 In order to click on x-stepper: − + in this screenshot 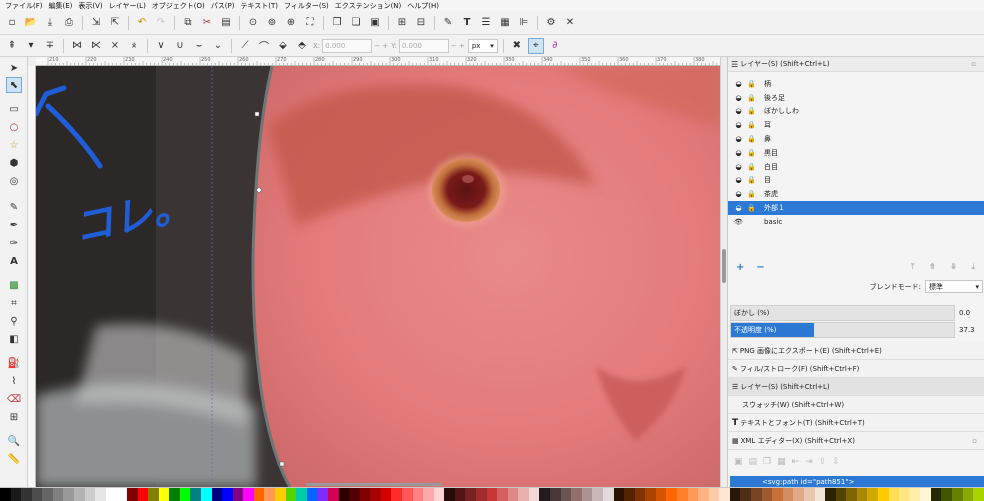, I will do `click(381, 46)`.